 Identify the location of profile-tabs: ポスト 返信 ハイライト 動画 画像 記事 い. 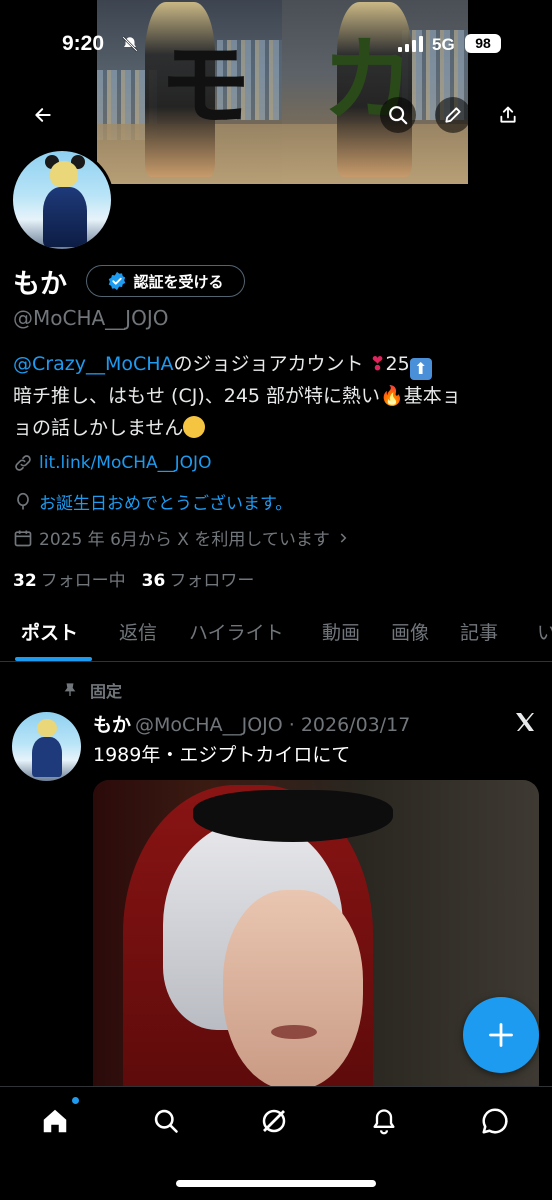
(276, 631).